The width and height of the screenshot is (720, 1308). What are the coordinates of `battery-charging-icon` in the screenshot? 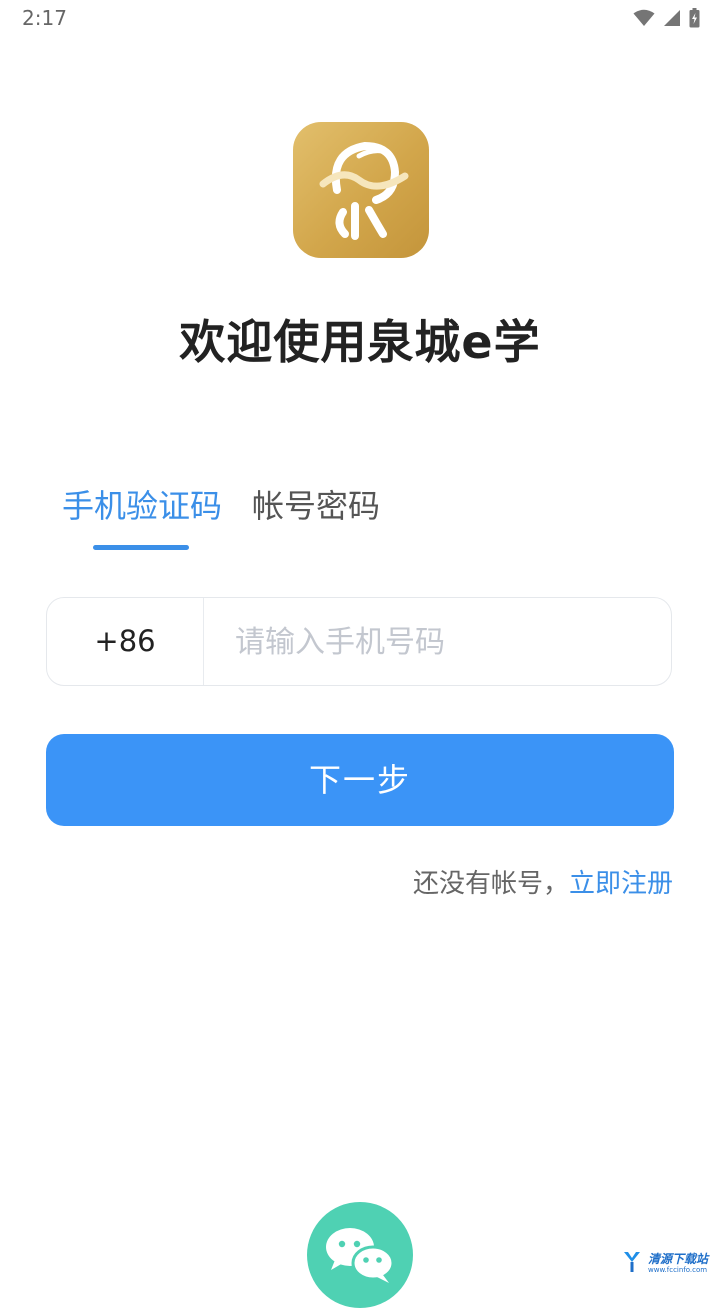 It's located at (694, 18).